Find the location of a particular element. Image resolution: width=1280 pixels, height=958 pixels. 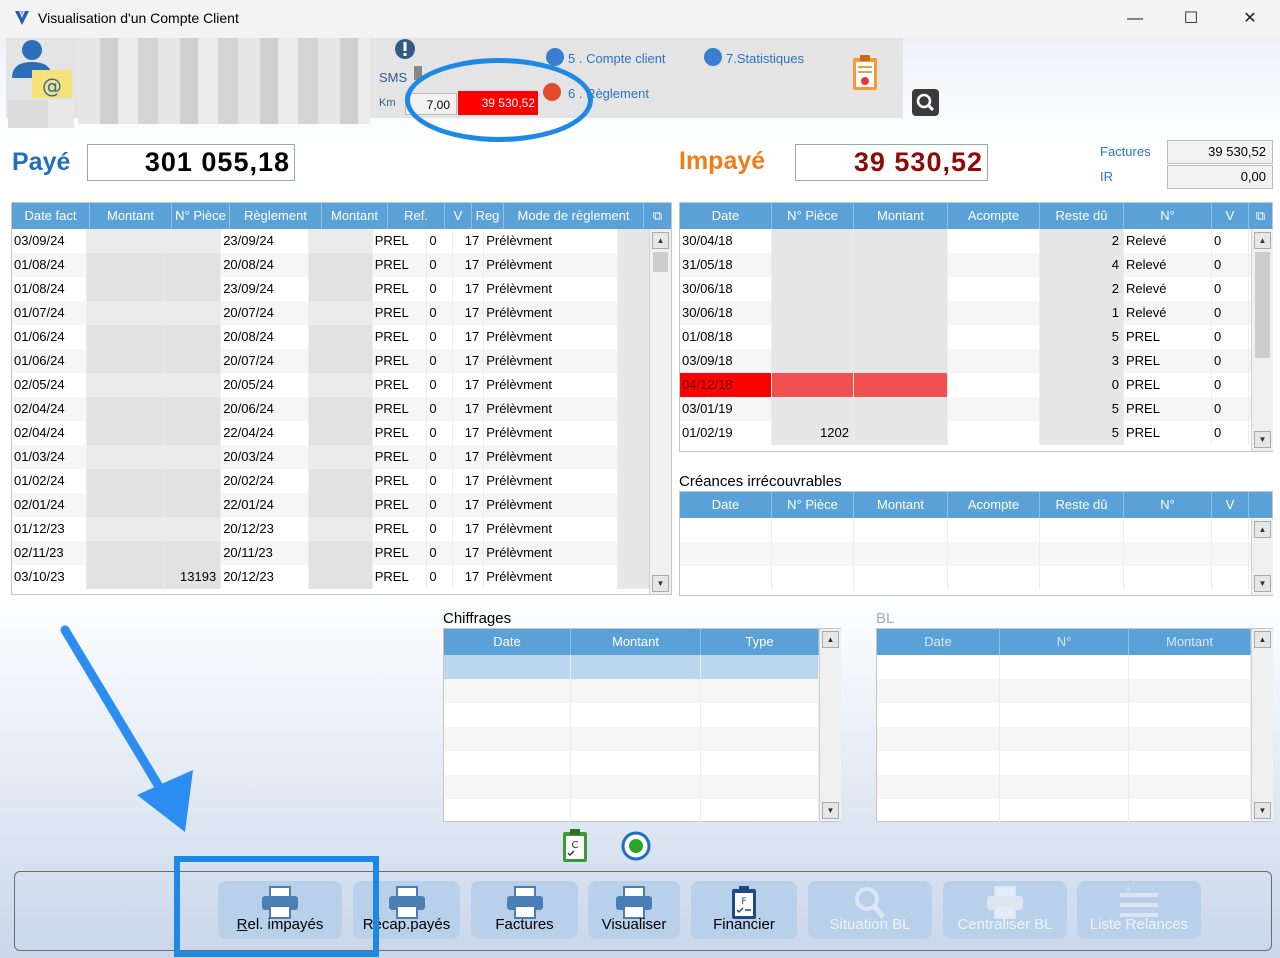

table-row: 01/06/24 20/08/24 PREL 0 17 Prélèvment is located at coordinates (341, 337).